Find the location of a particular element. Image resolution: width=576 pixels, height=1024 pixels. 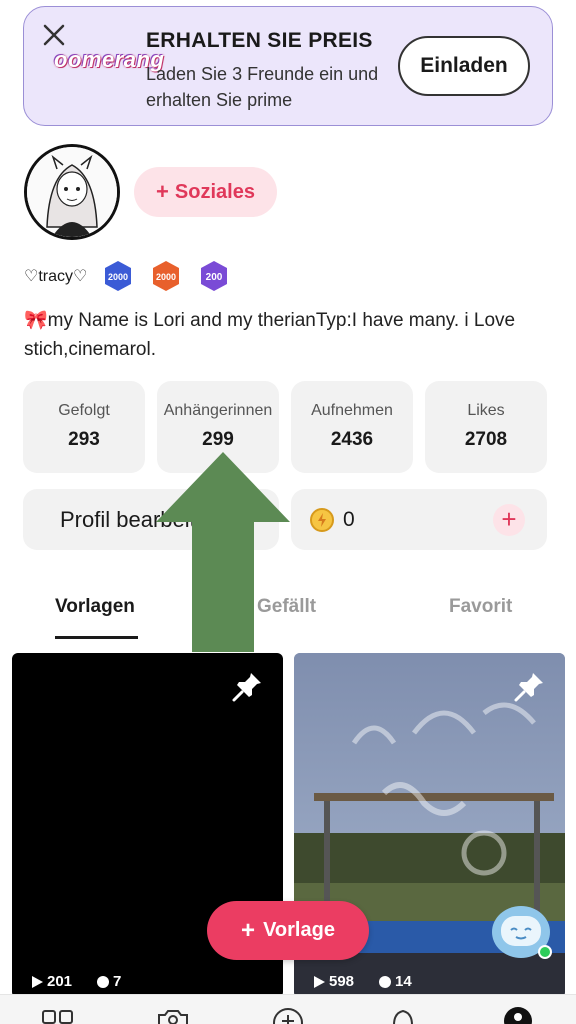

stat-label: Likes is located at coordinates (486, 410).